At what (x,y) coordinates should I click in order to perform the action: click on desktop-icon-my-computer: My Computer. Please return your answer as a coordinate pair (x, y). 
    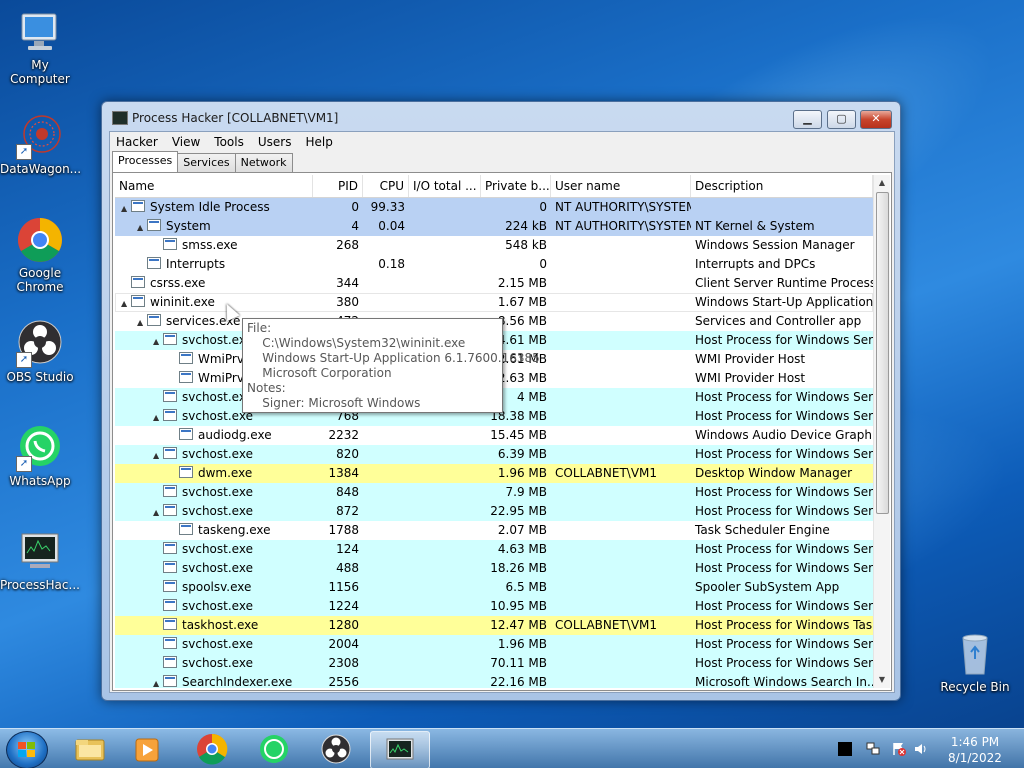
    Looking at the image, I should click on (40, 47).